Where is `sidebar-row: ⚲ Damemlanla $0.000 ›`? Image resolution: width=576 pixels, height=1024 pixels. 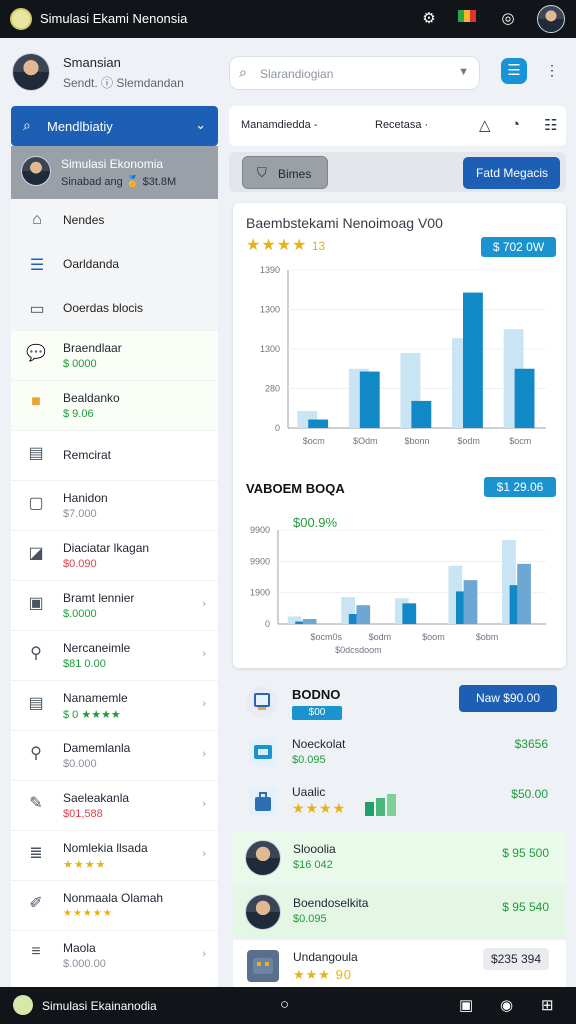 sidebar-row: ⚲ Damemlanla $0.000 › is located at coordinates (114, 755).